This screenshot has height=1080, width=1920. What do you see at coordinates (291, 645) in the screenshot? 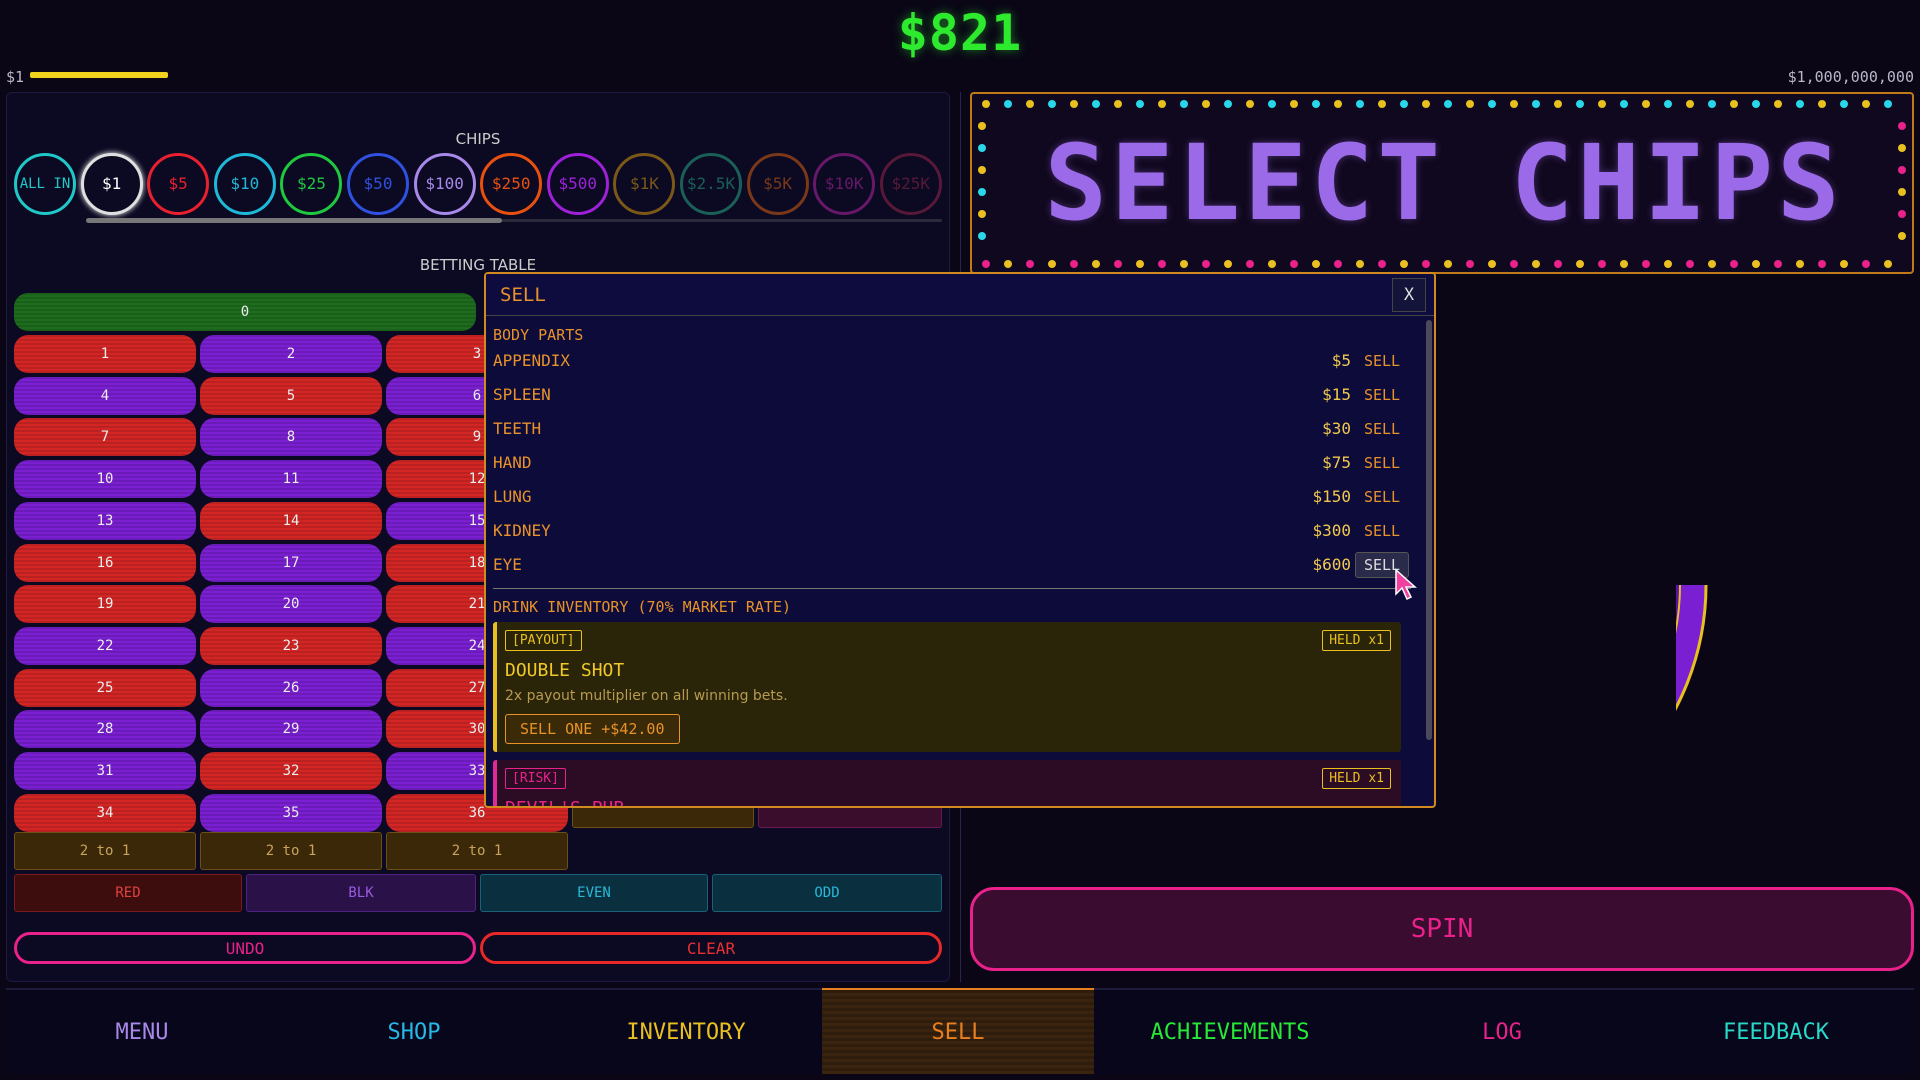
I see `bet-cell-23: 23` at bounding box center [291, 645].